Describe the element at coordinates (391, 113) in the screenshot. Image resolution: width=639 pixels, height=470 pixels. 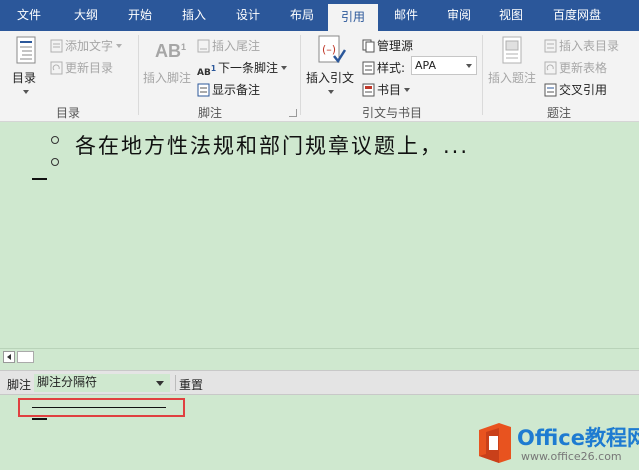
I see `citations-group-label: 引文与书目` at that location.